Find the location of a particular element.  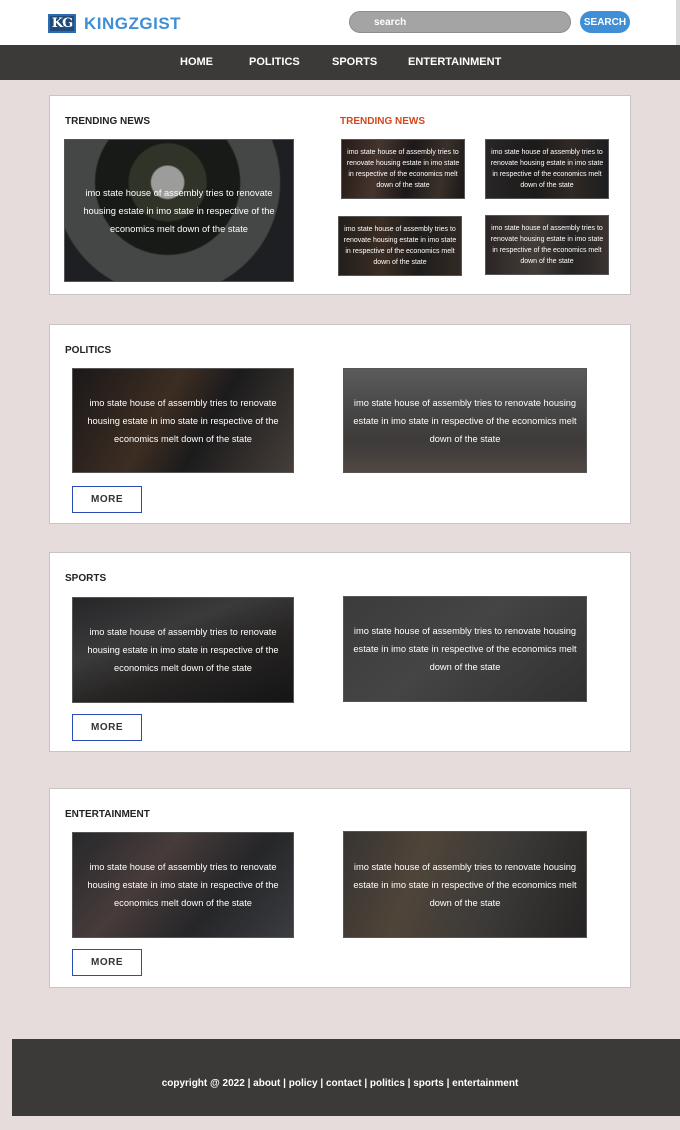

main-nav: HOME POLITICS SPORTS ENTERTAINMENT is located at coordinates (340, 62).